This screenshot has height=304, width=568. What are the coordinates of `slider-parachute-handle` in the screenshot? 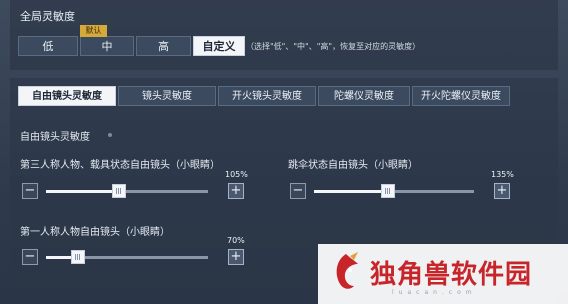 It's located at (387, 191).